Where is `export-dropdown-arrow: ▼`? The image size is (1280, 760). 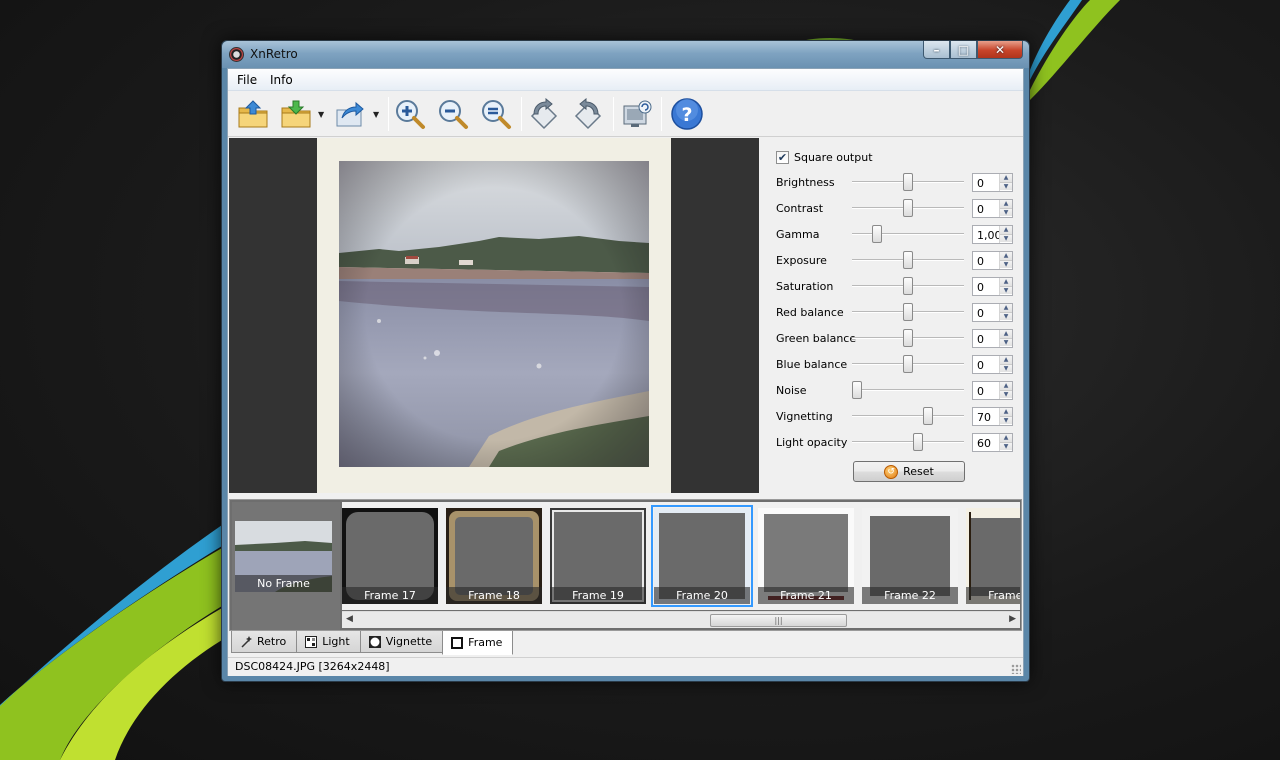 export-dropdown-arrow: ▼ is located at coordinates (376, 114).